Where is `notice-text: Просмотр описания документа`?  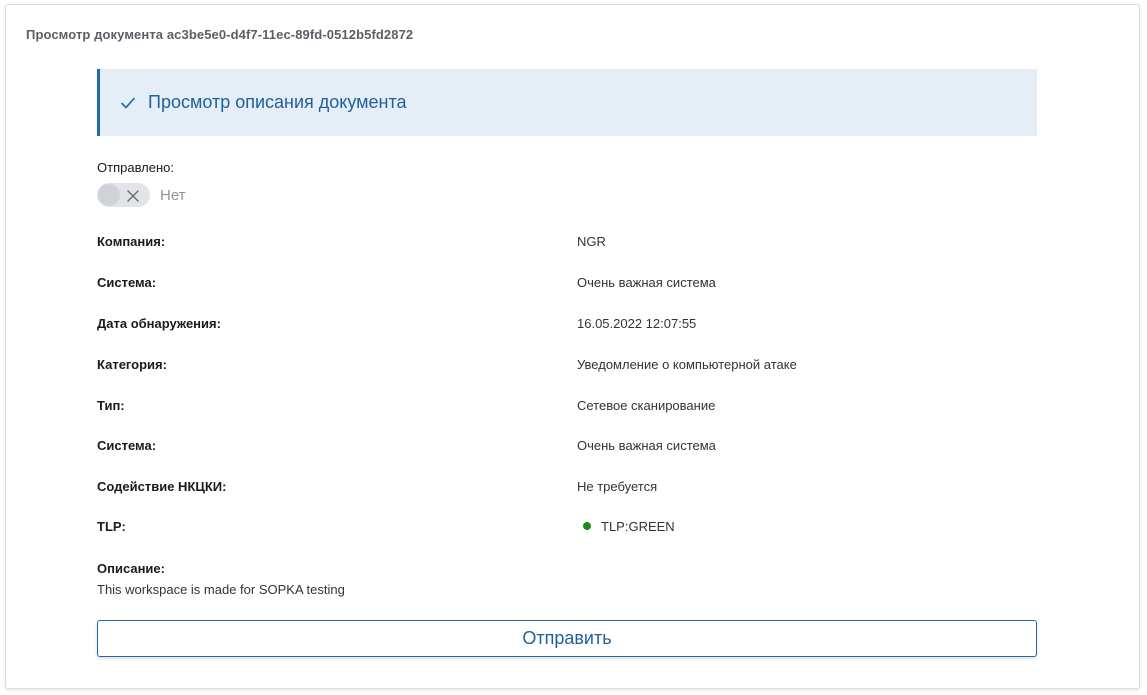 notice-text: Просмотр описания документа is located at coordinates (277, 102).